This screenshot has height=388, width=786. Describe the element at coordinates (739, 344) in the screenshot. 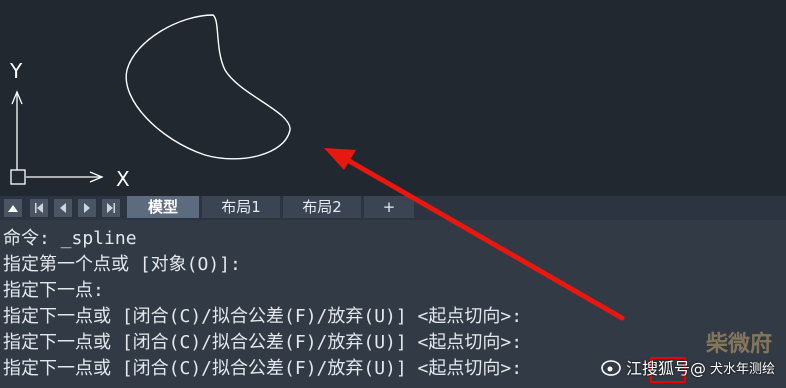

I see `watermark-corner: 柴微府` at that location.